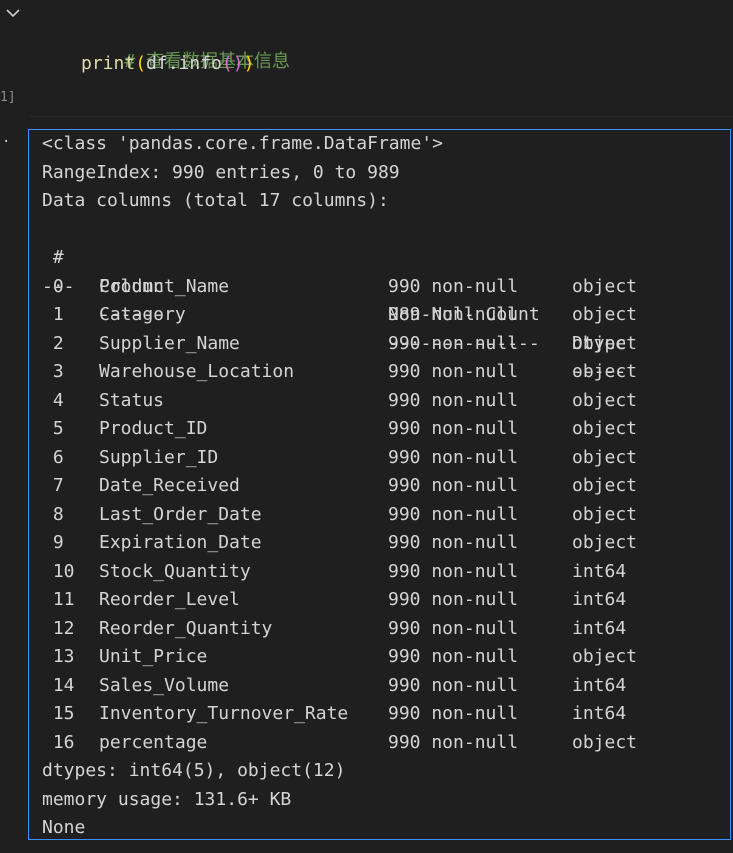 The image size is (733, 853). What do you see at coordinates (153, 428) in the screenshot?
I see `row-column-name: Product_ID` at bounding box center [153, 428].